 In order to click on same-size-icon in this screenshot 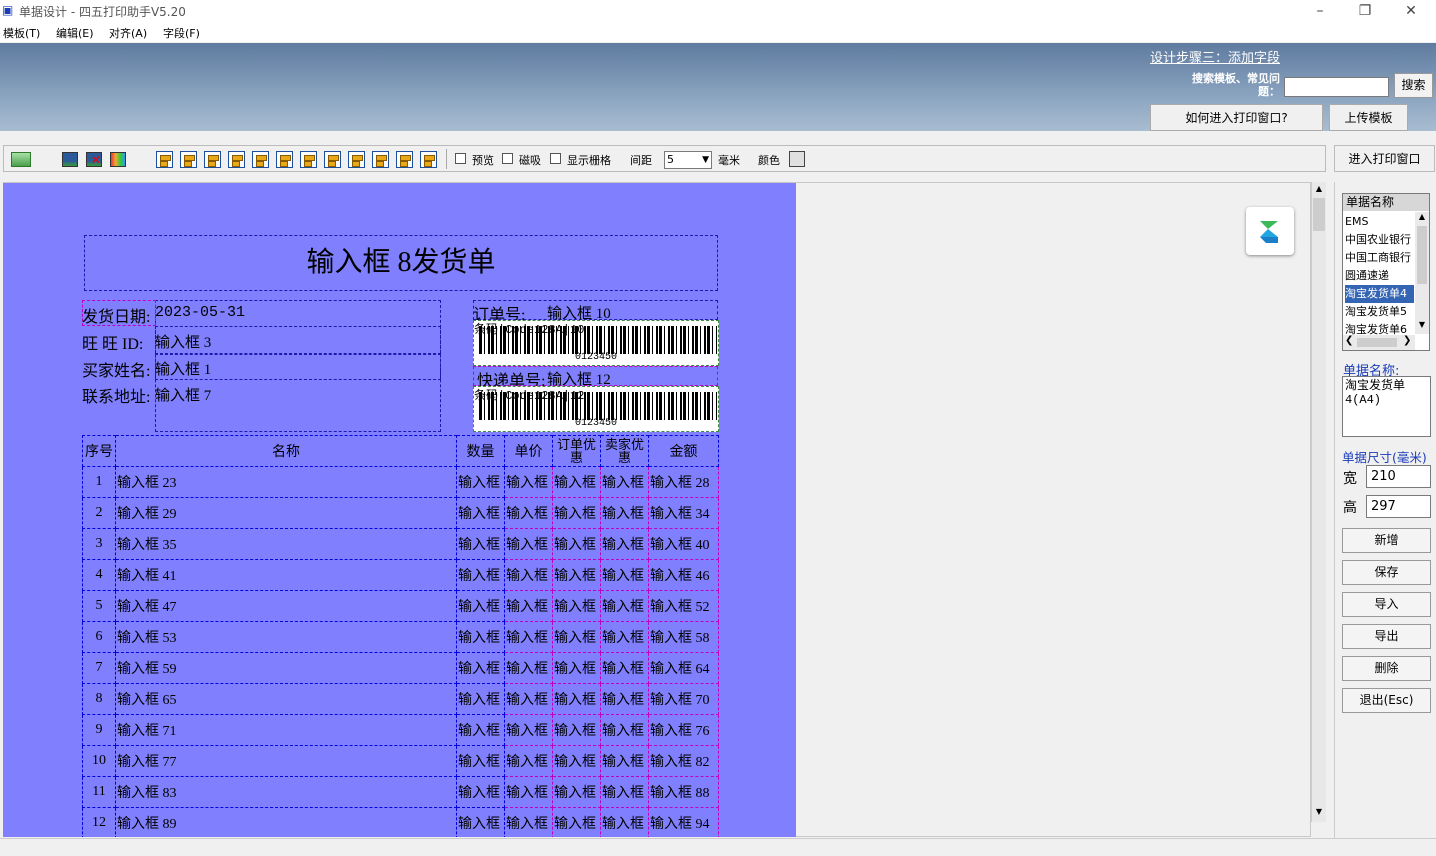, I will do `click(404, 159)`.